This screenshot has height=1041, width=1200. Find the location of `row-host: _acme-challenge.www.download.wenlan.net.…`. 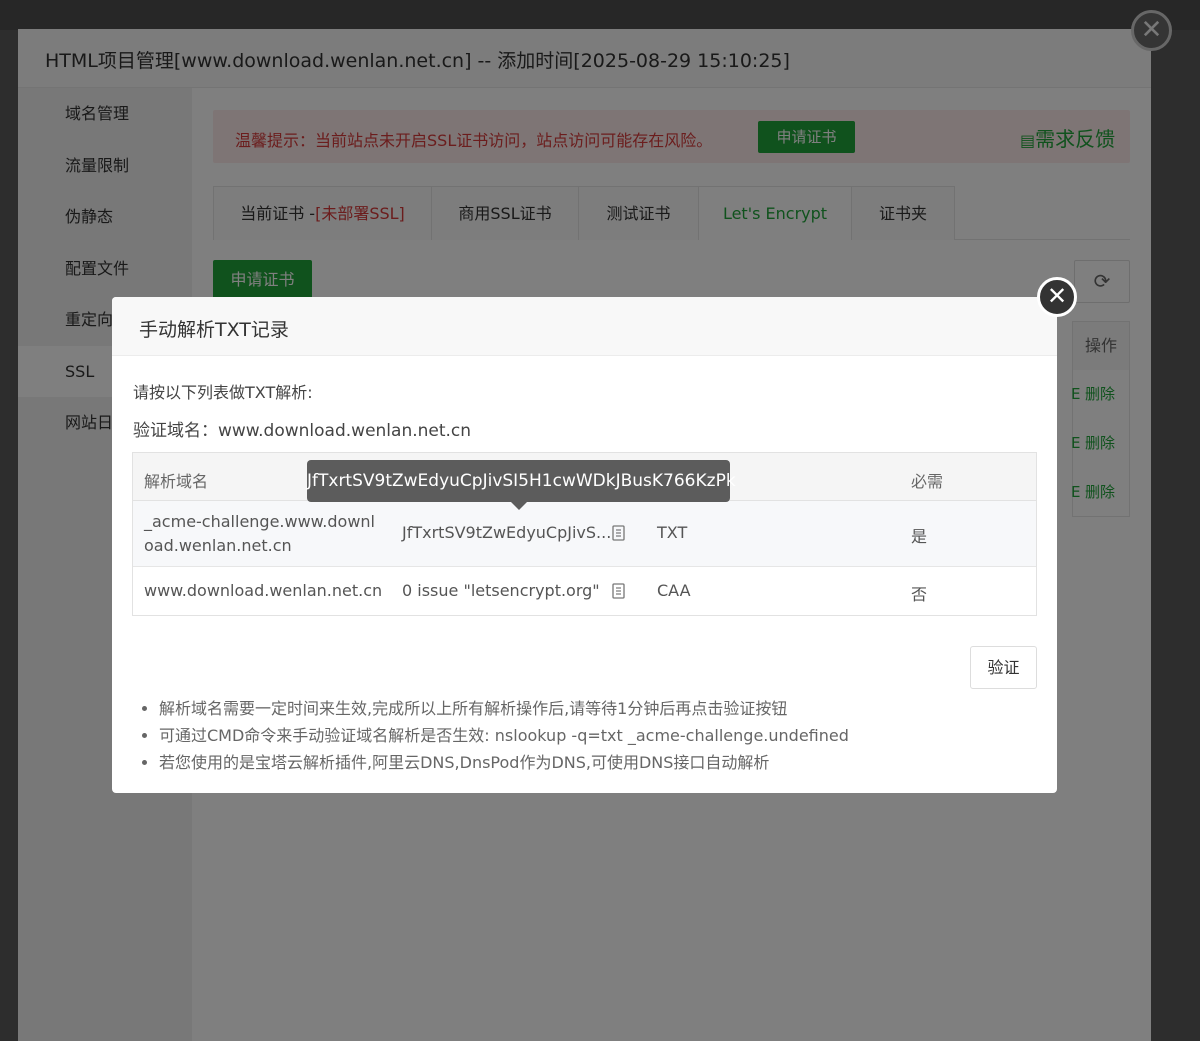

row-host: _acme-challenge.www.download.wenlan.net.… is located at coordinates (259, 533).